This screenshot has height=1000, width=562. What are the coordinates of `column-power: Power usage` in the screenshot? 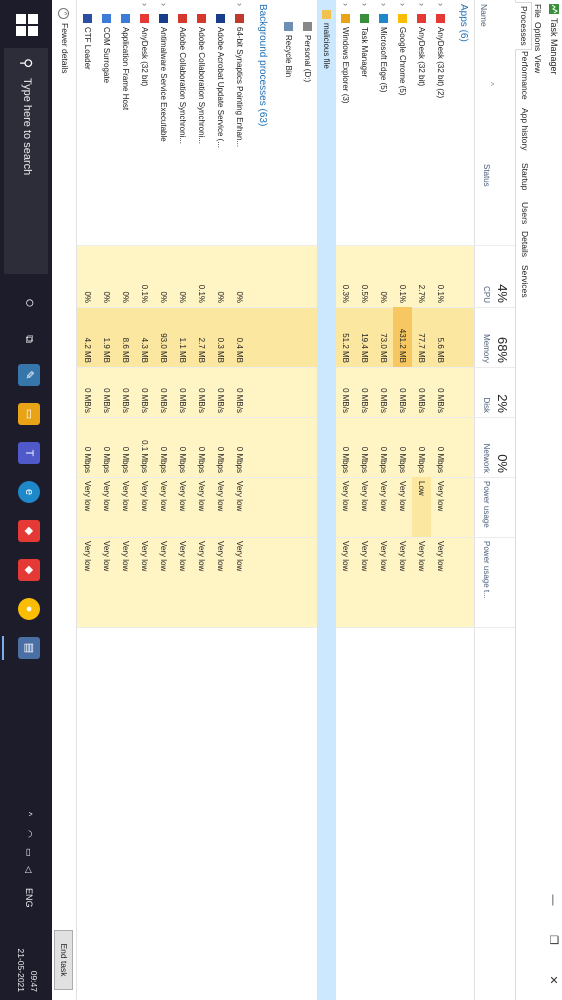 It's located at (495, 507).